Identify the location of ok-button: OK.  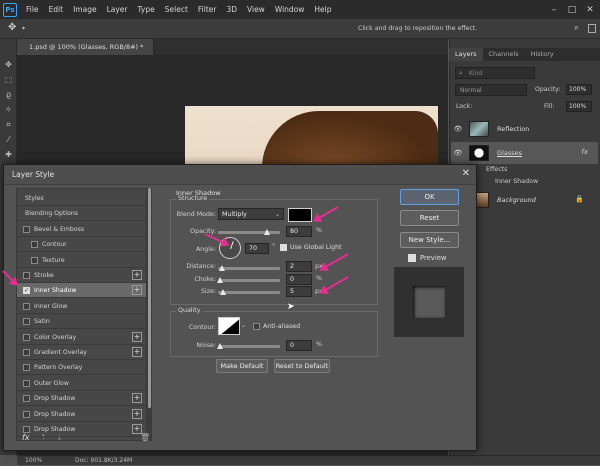
(429, 197).